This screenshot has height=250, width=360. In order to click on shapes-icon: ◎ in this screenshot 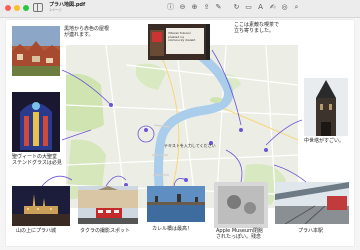, I will do `click(284, 7)`.